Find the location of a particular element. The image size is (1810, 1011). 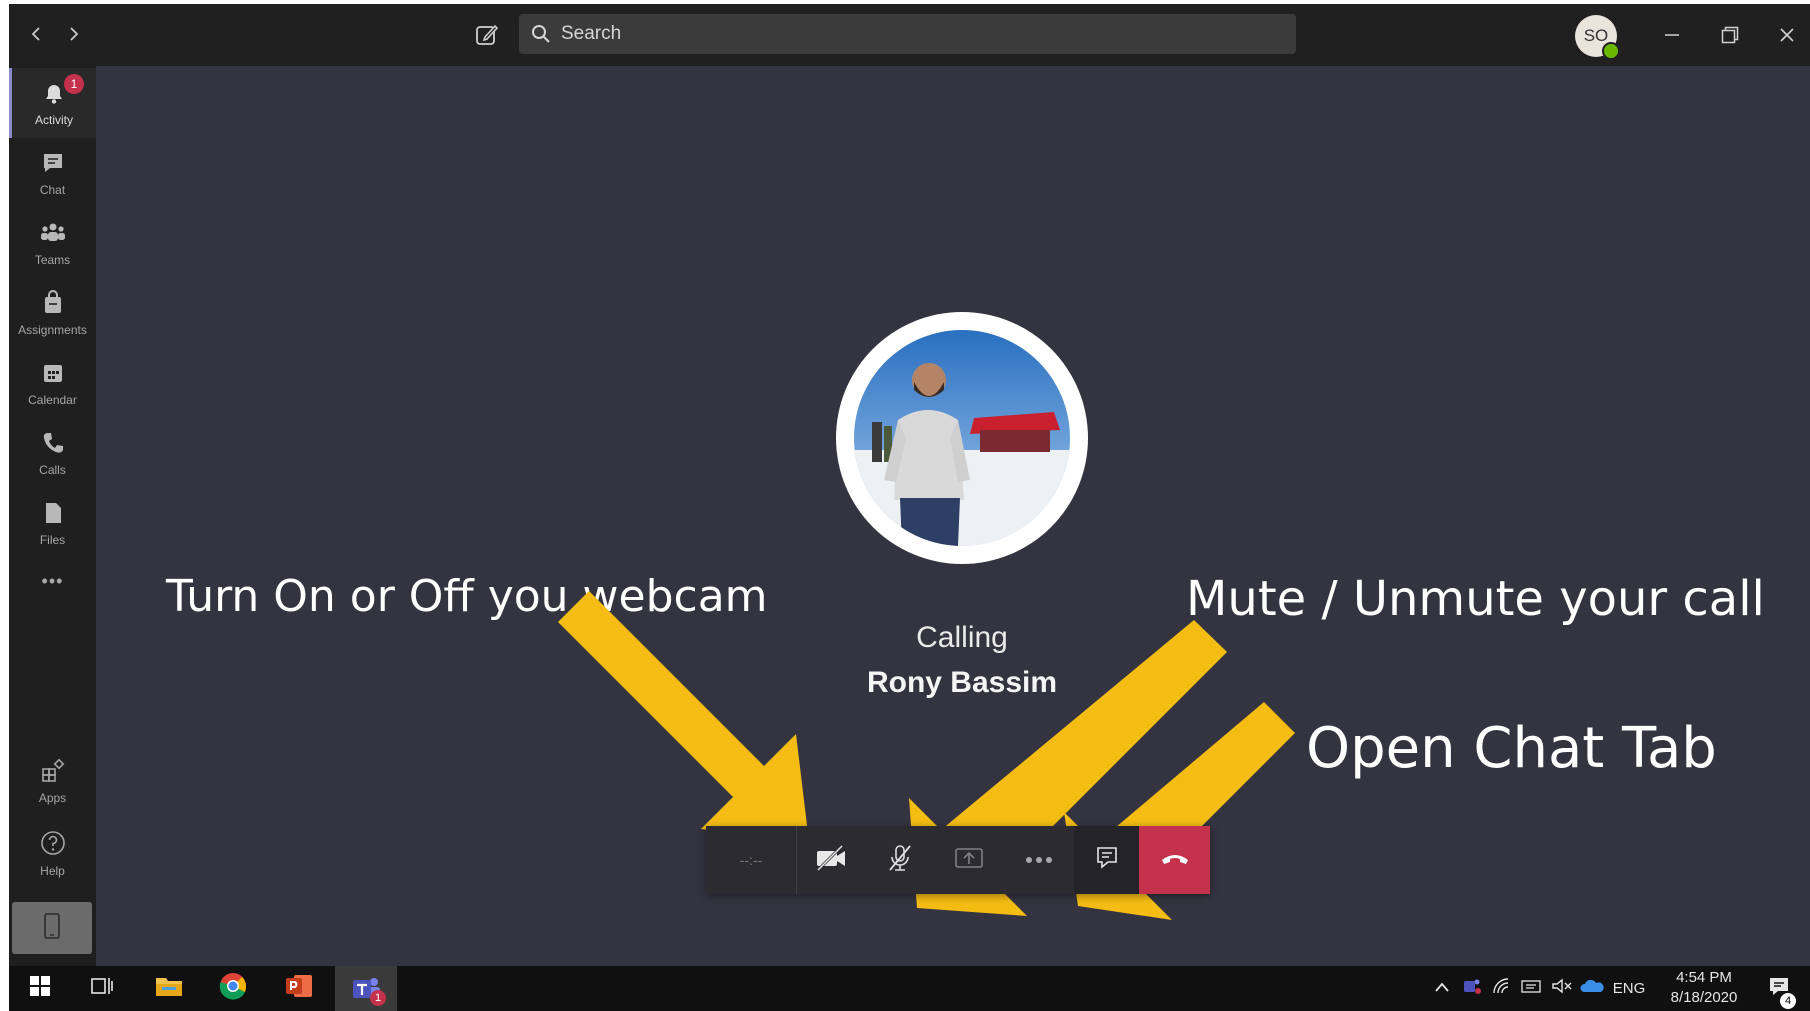

mute-toggle-button is located at coordinates (900, 860).